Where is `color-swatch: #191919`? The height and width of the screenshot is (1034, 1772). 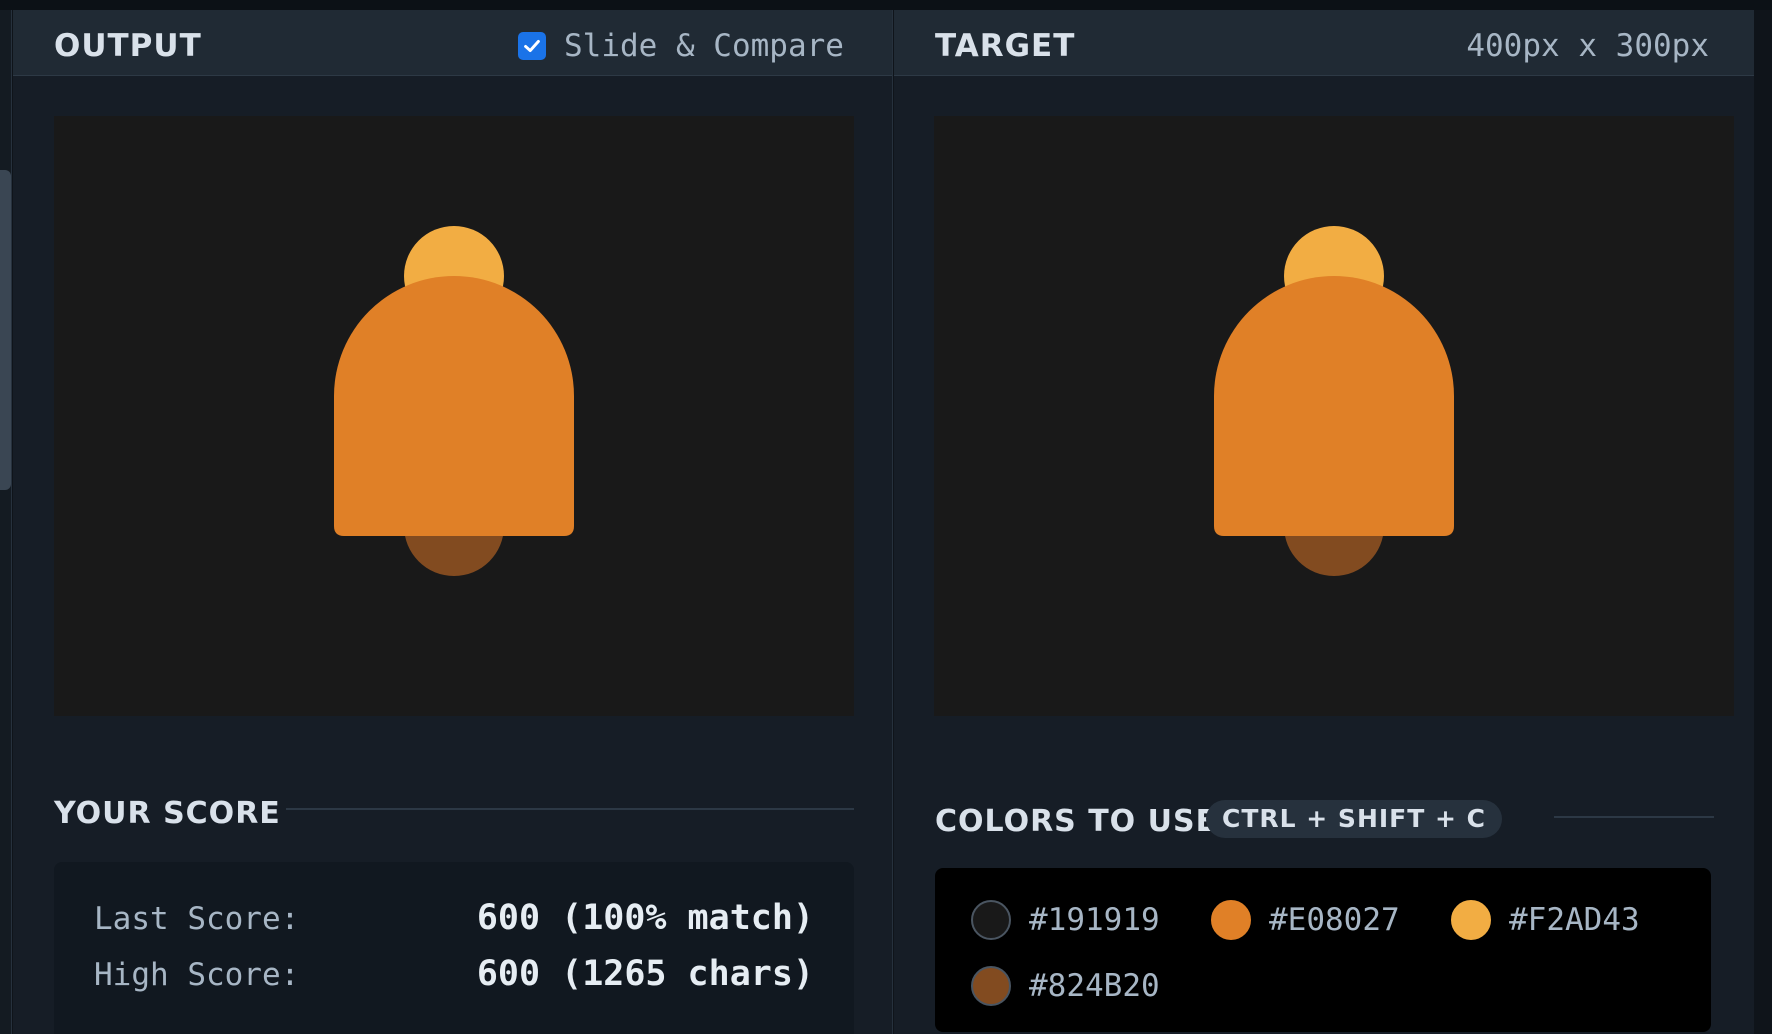
color-swatch: #191919 is located at coordinates (1065, 920).